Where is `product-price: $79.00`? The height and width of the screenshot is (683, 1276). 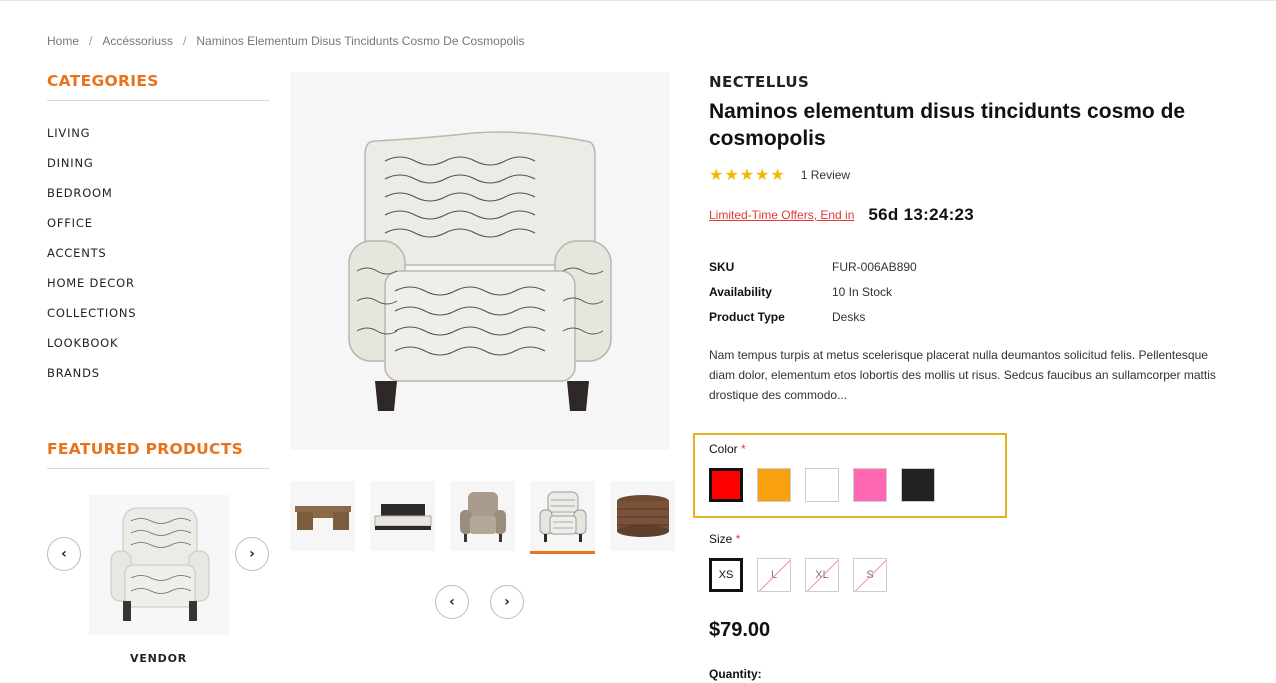
product-price: $79.00 is located at coordinates (740, 630).